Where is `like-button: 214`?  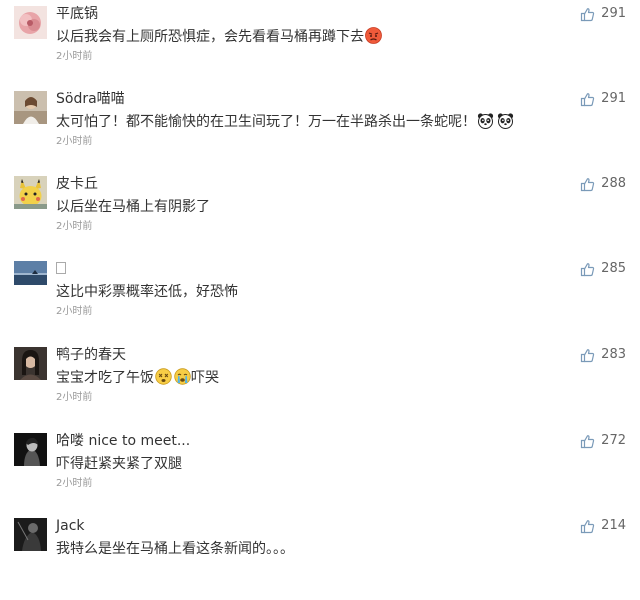
like-button: 214 is located at coordinates (603, 526).